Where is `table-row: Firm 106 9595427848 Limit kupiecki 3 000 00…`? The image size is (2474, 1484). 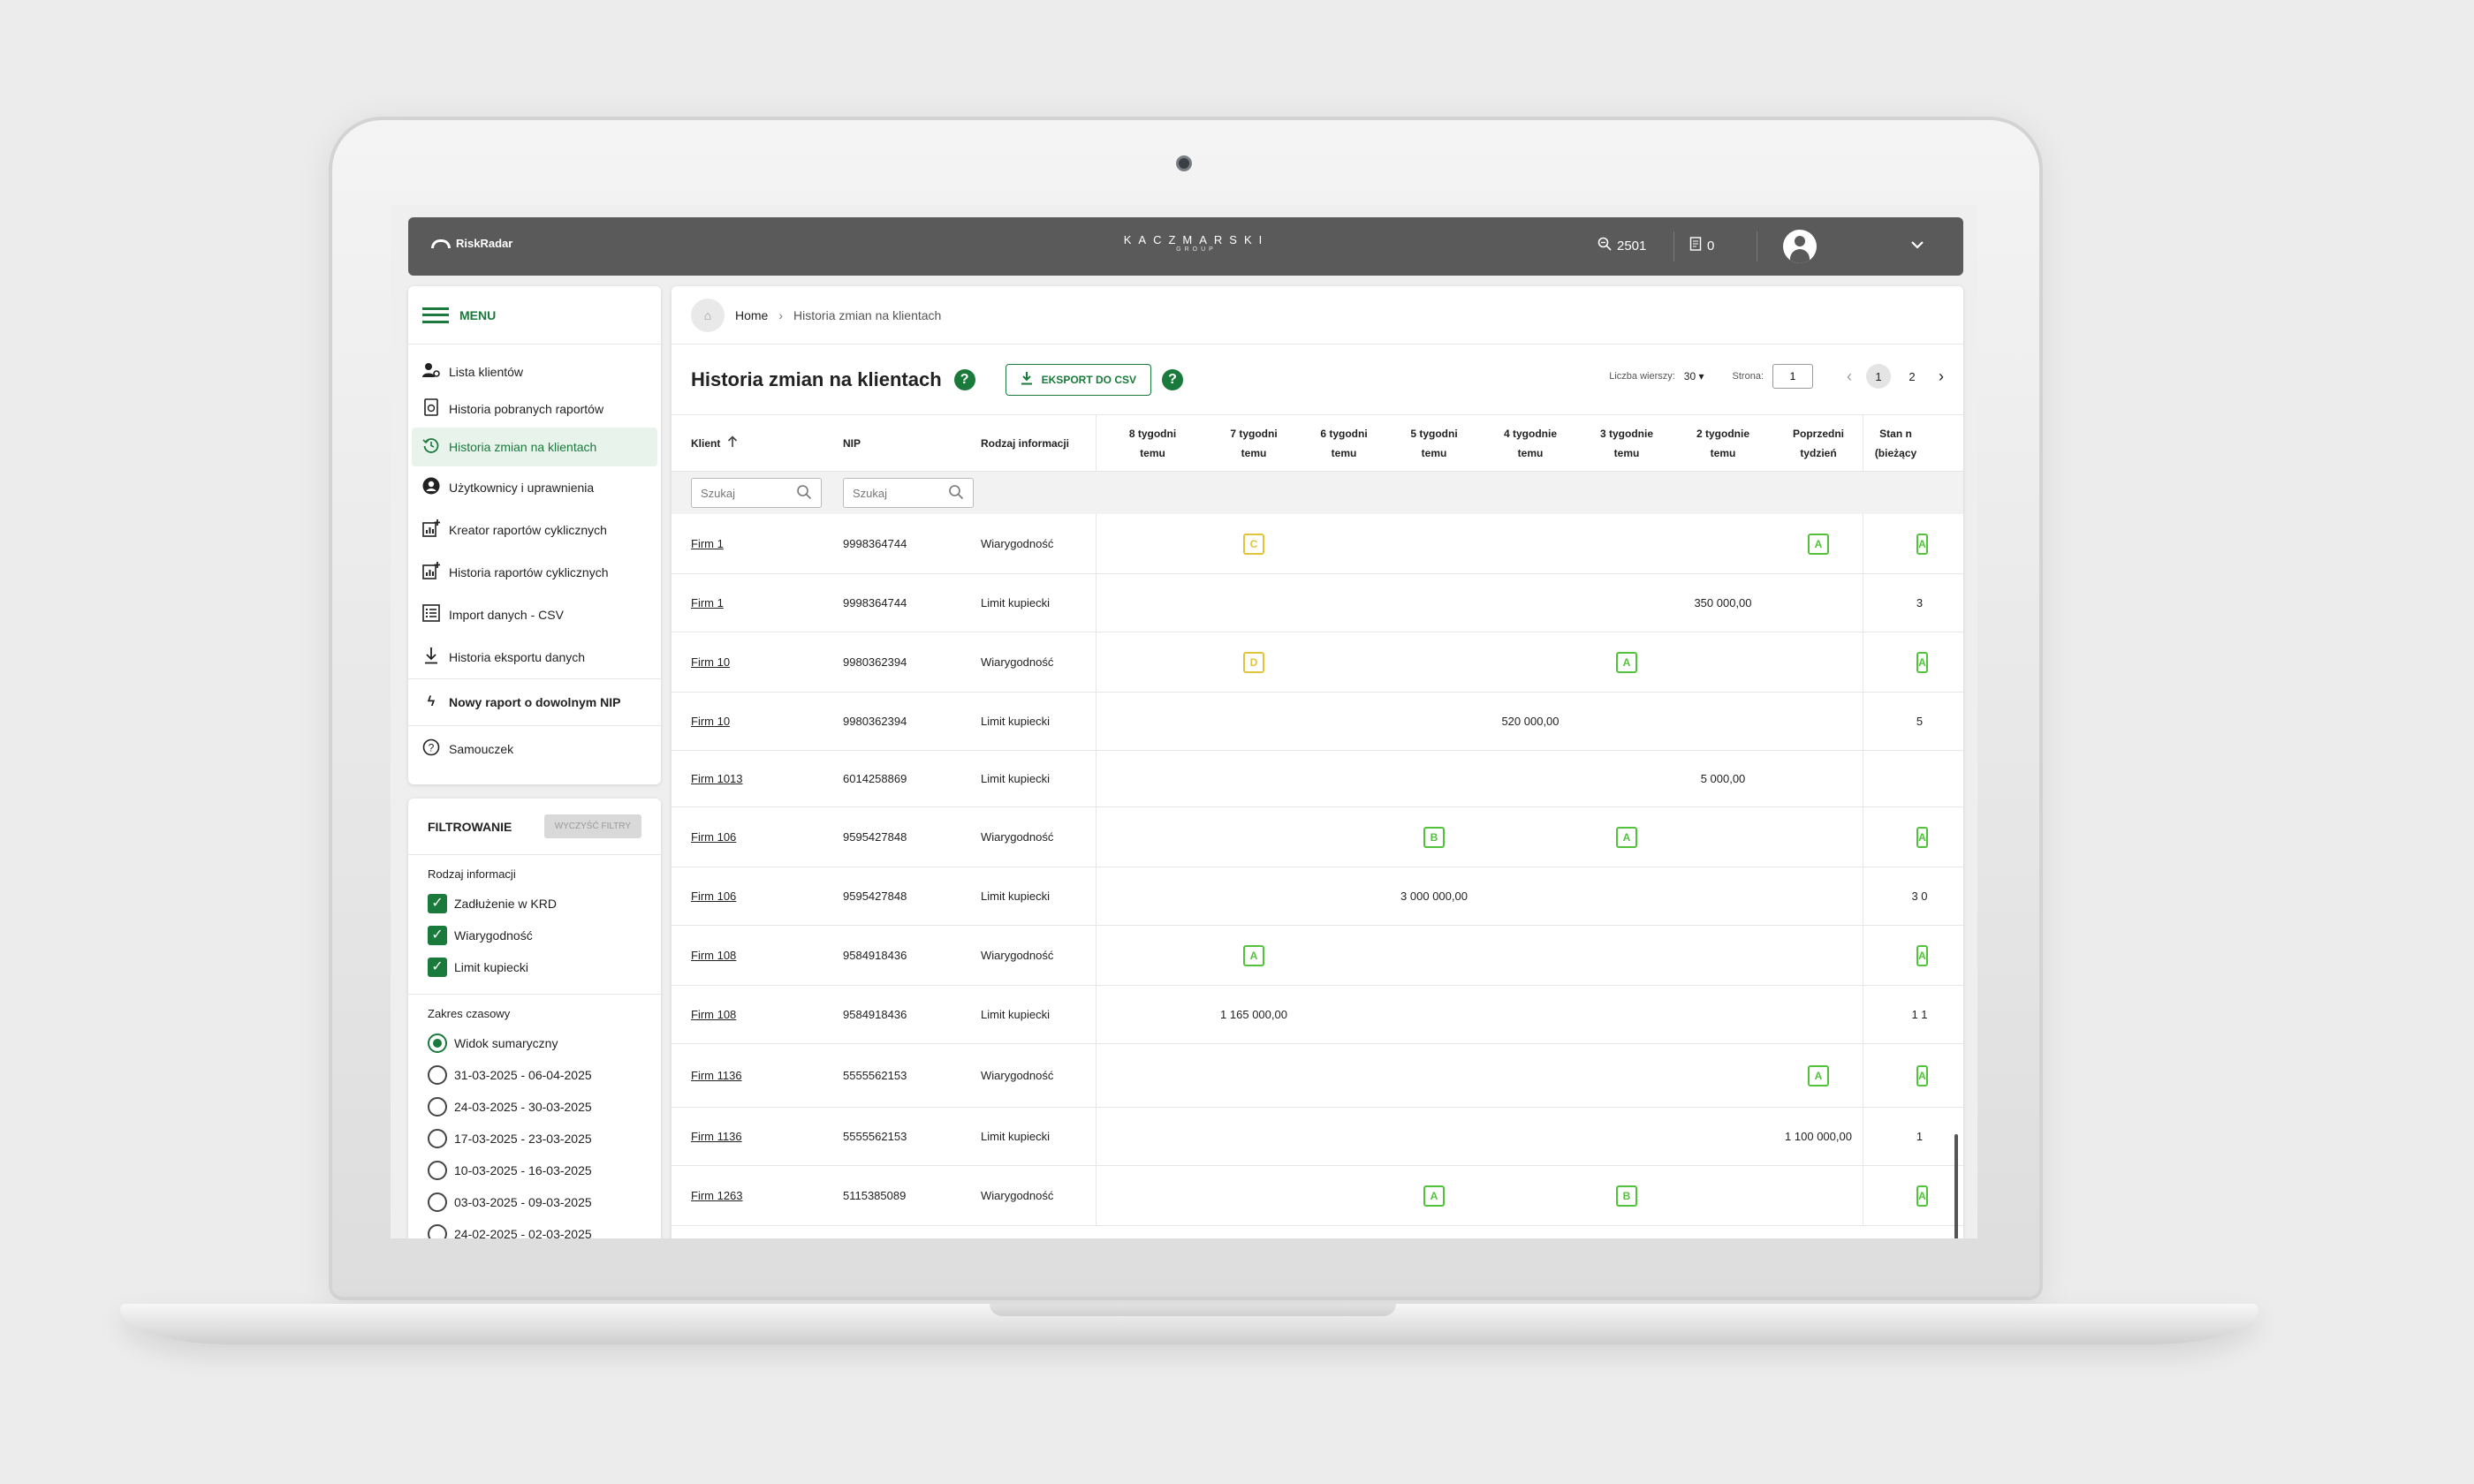 table-row: Firm 106 9595427848 Limit kupiecki 3 000 00… is located at coordinates (1317, 896).